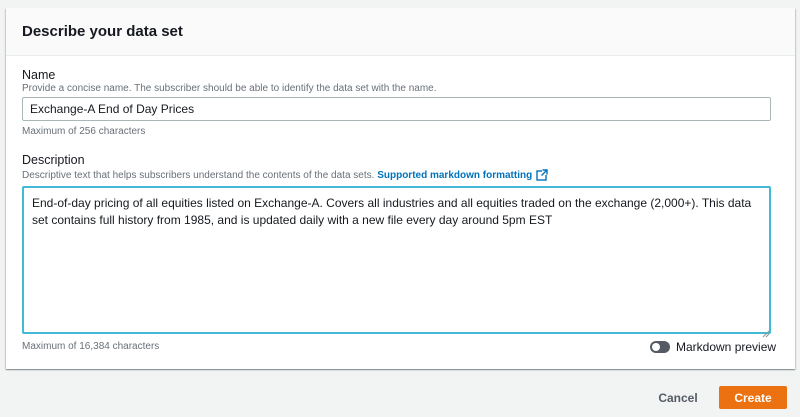 This screenshot has width=800, height=417. I want to click on panel-title: Describe your data set, so click(102, 31).